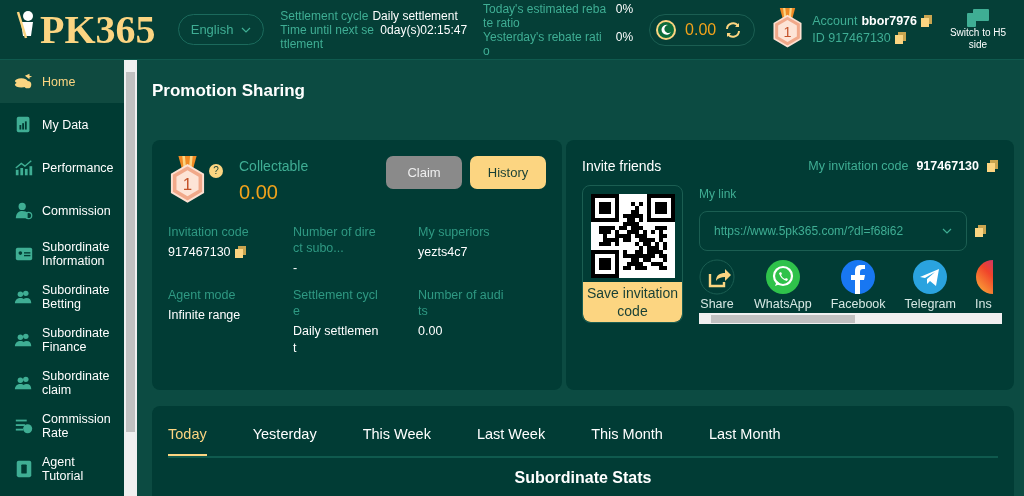 This screenshot has width=1024, height=496. I want to click on invitation-code-value: 917467130, so click(947, 166).